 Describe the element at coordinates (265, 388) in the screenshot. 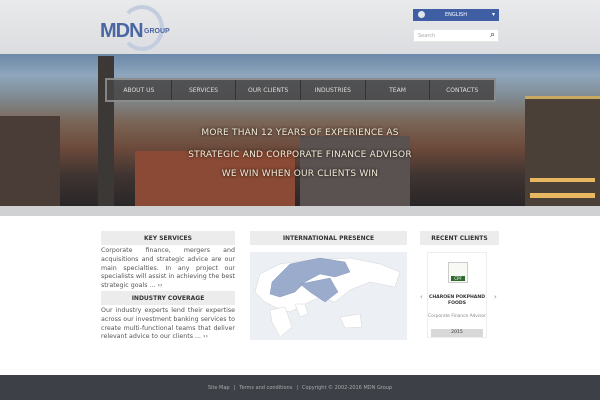

I see `terms-link: Terms and conditions` at that location.